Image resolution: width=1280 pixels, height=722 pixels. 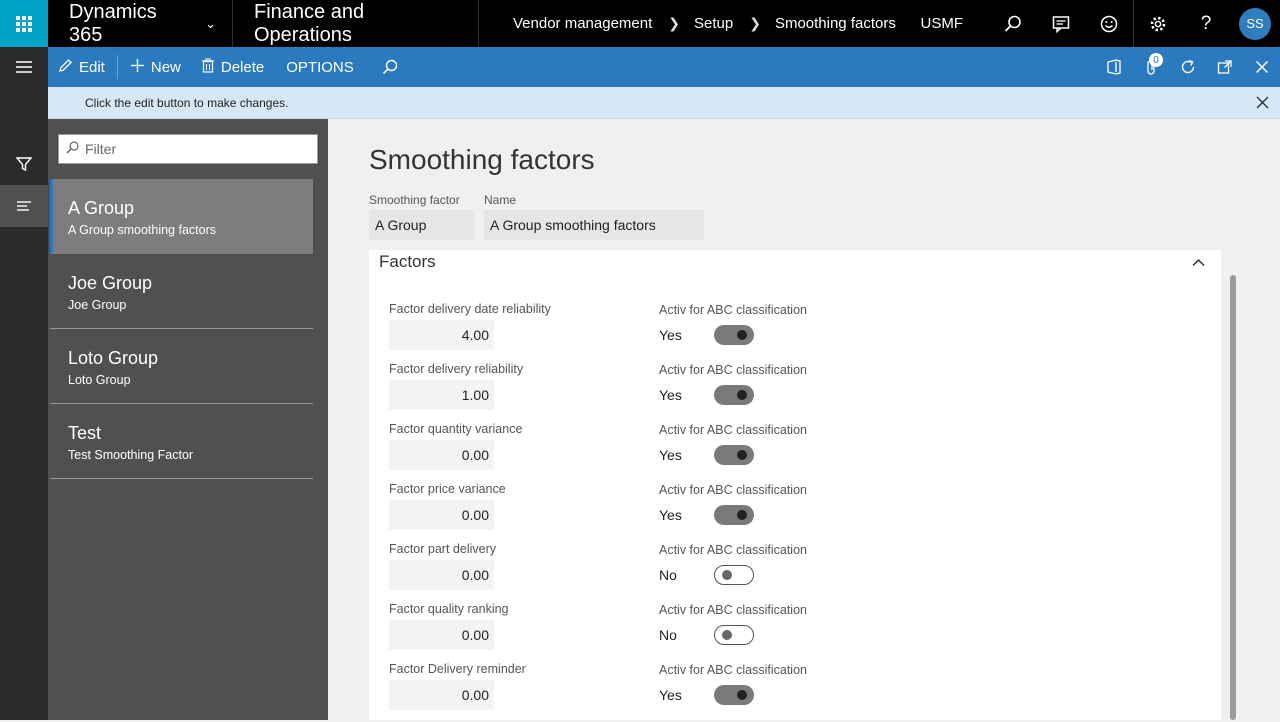 I want to click on refresh-icon, so click(x=1187, y=67).